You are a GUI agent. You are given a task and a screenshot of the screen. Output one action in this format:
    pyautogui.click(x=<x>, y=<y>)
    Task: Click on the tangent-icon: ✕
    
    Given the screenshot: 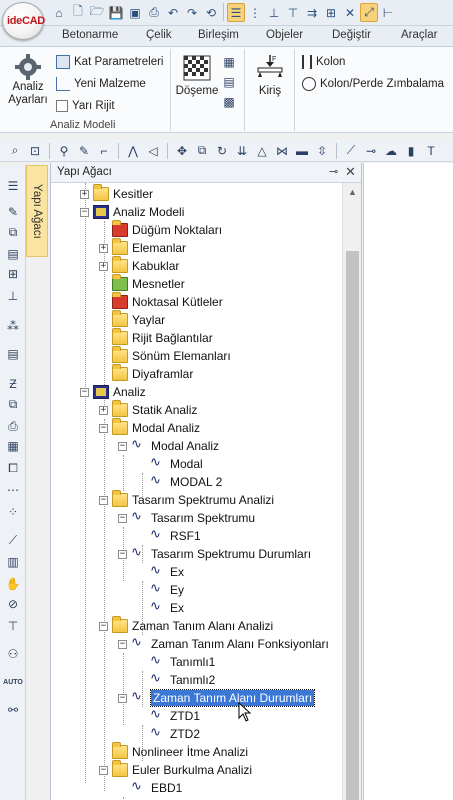 What is the action you would take?
    pyautogui.click(x=350, y=12)
    